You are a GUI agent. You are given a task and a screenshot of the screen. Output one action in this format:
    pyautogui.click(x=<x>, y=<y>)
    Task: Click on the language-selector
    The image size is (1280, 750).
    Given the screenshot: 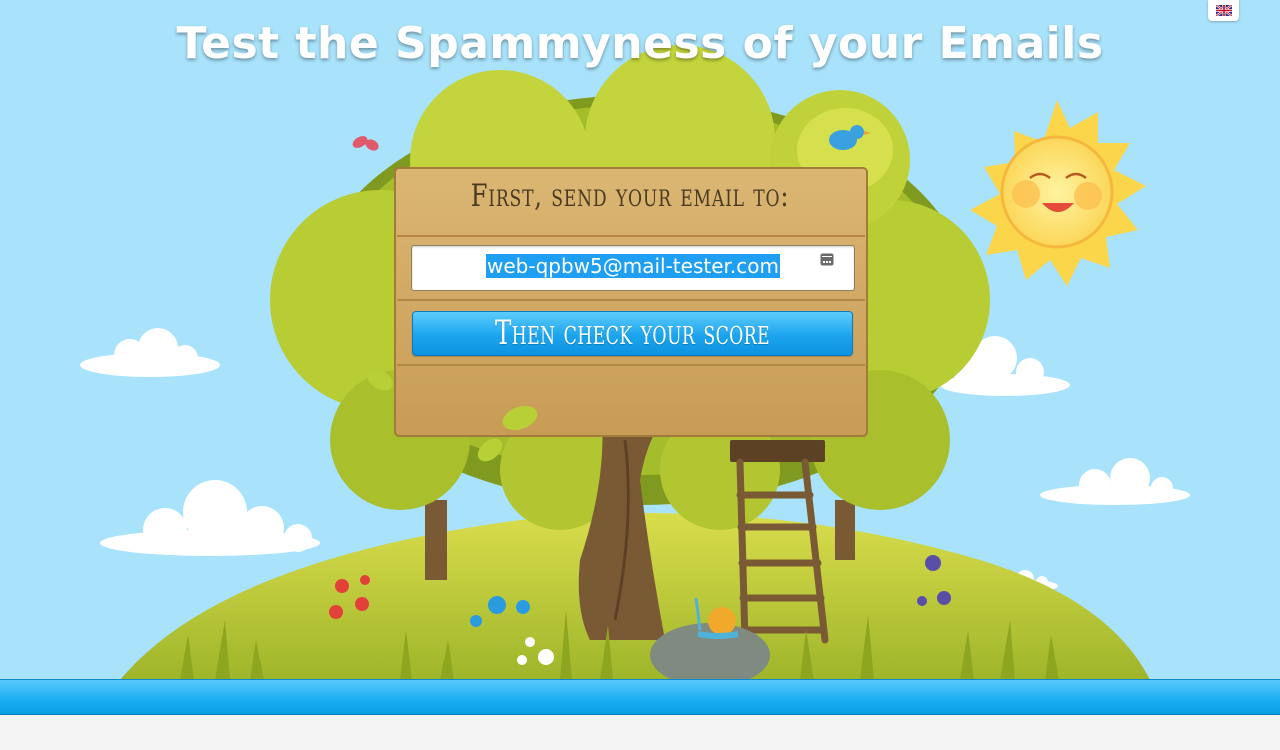 What is the action you would take?
    pyautogui.click(x=1223, y=10)
    